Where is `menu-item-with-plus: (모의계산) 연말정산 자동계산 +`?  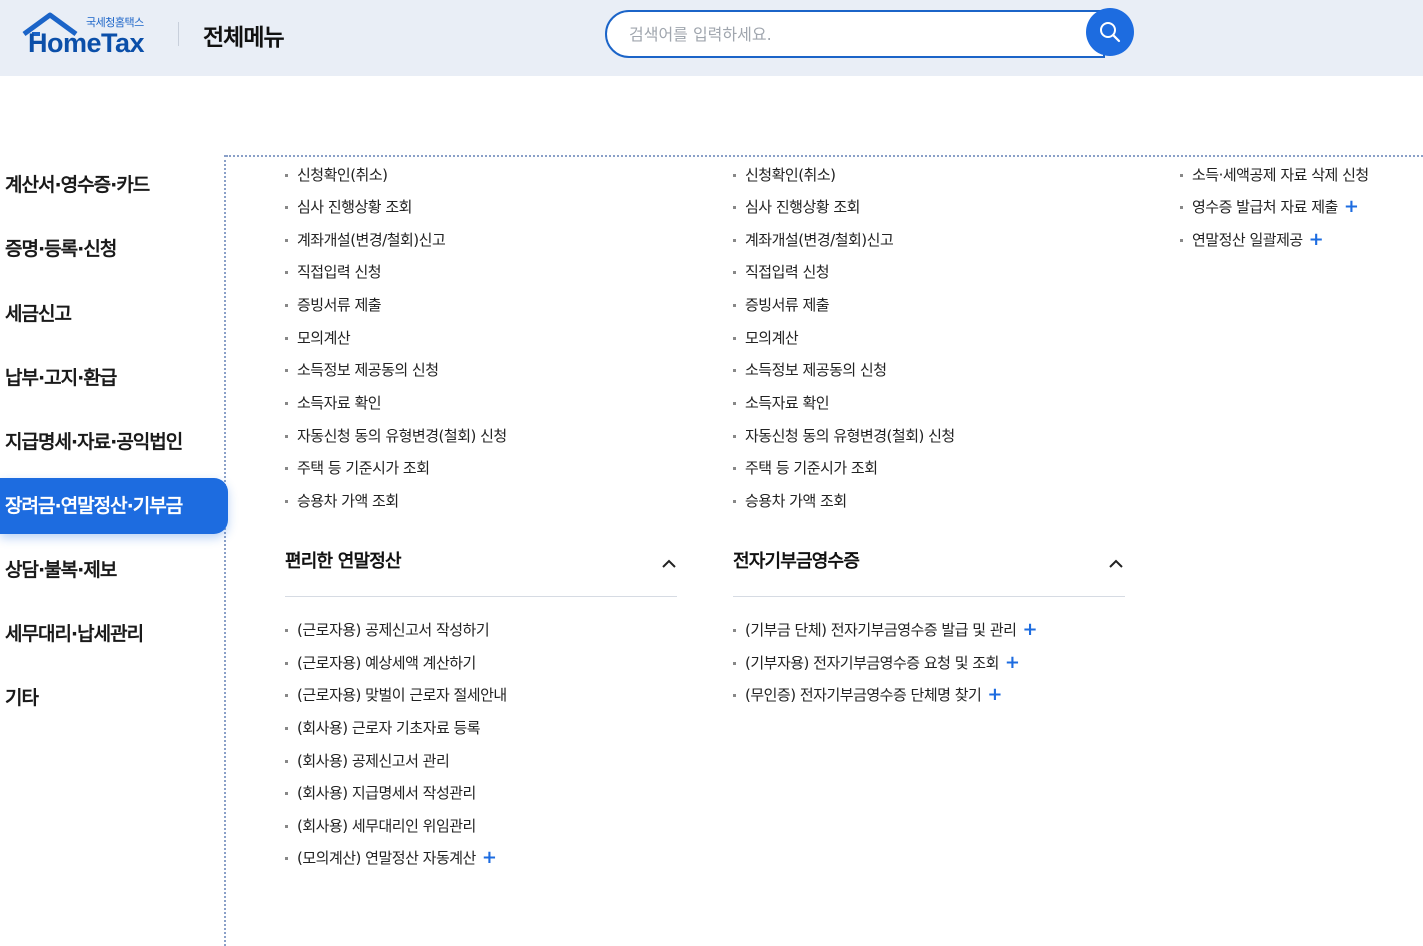
menu-item-with-plus: (모의계산) 연말정산 자동계산 + is located at coordinates (391, 858).